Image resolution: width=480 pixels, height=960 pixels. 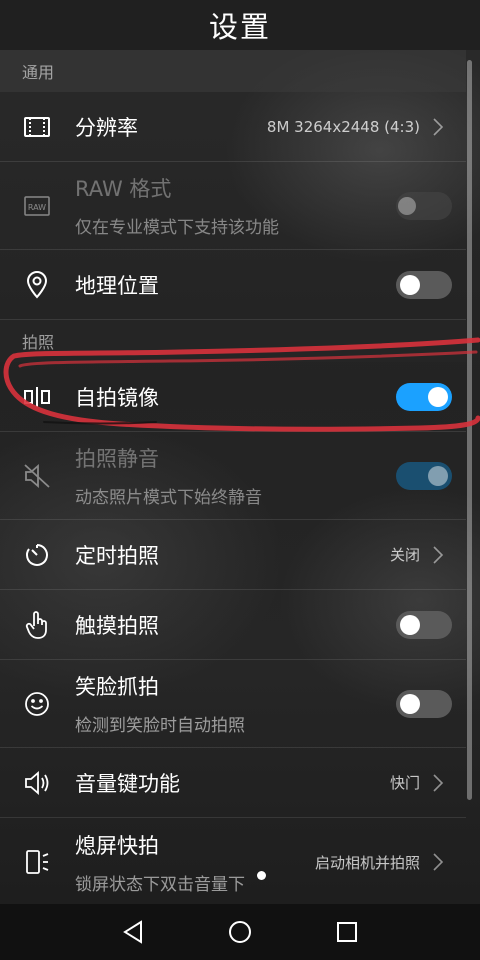 What do you see at coordinates (117, 285) in the screenshot?
I see `setting-location-label: 地理位置` at bounding box center [117, 285].